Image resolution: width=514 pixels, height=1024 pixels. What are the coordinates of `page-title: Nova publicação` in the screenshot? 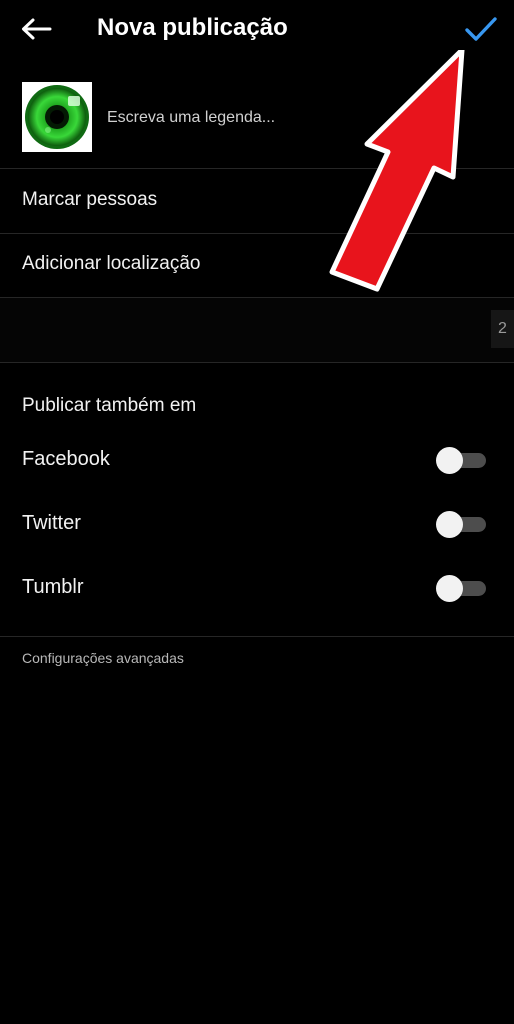 It's located at (192, 27).